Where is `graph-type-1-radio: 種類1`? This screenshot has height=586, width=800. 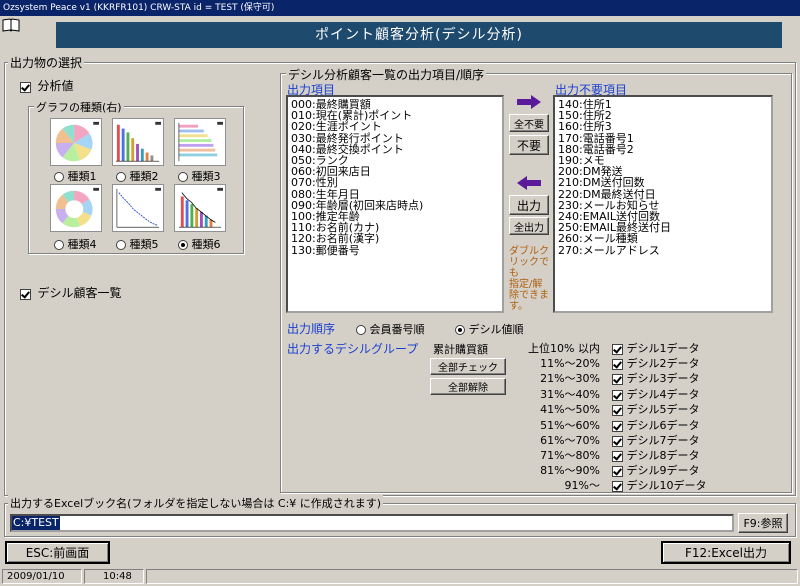
graph-type-1-radio: 種類1 is located at coordinates (75, 176).